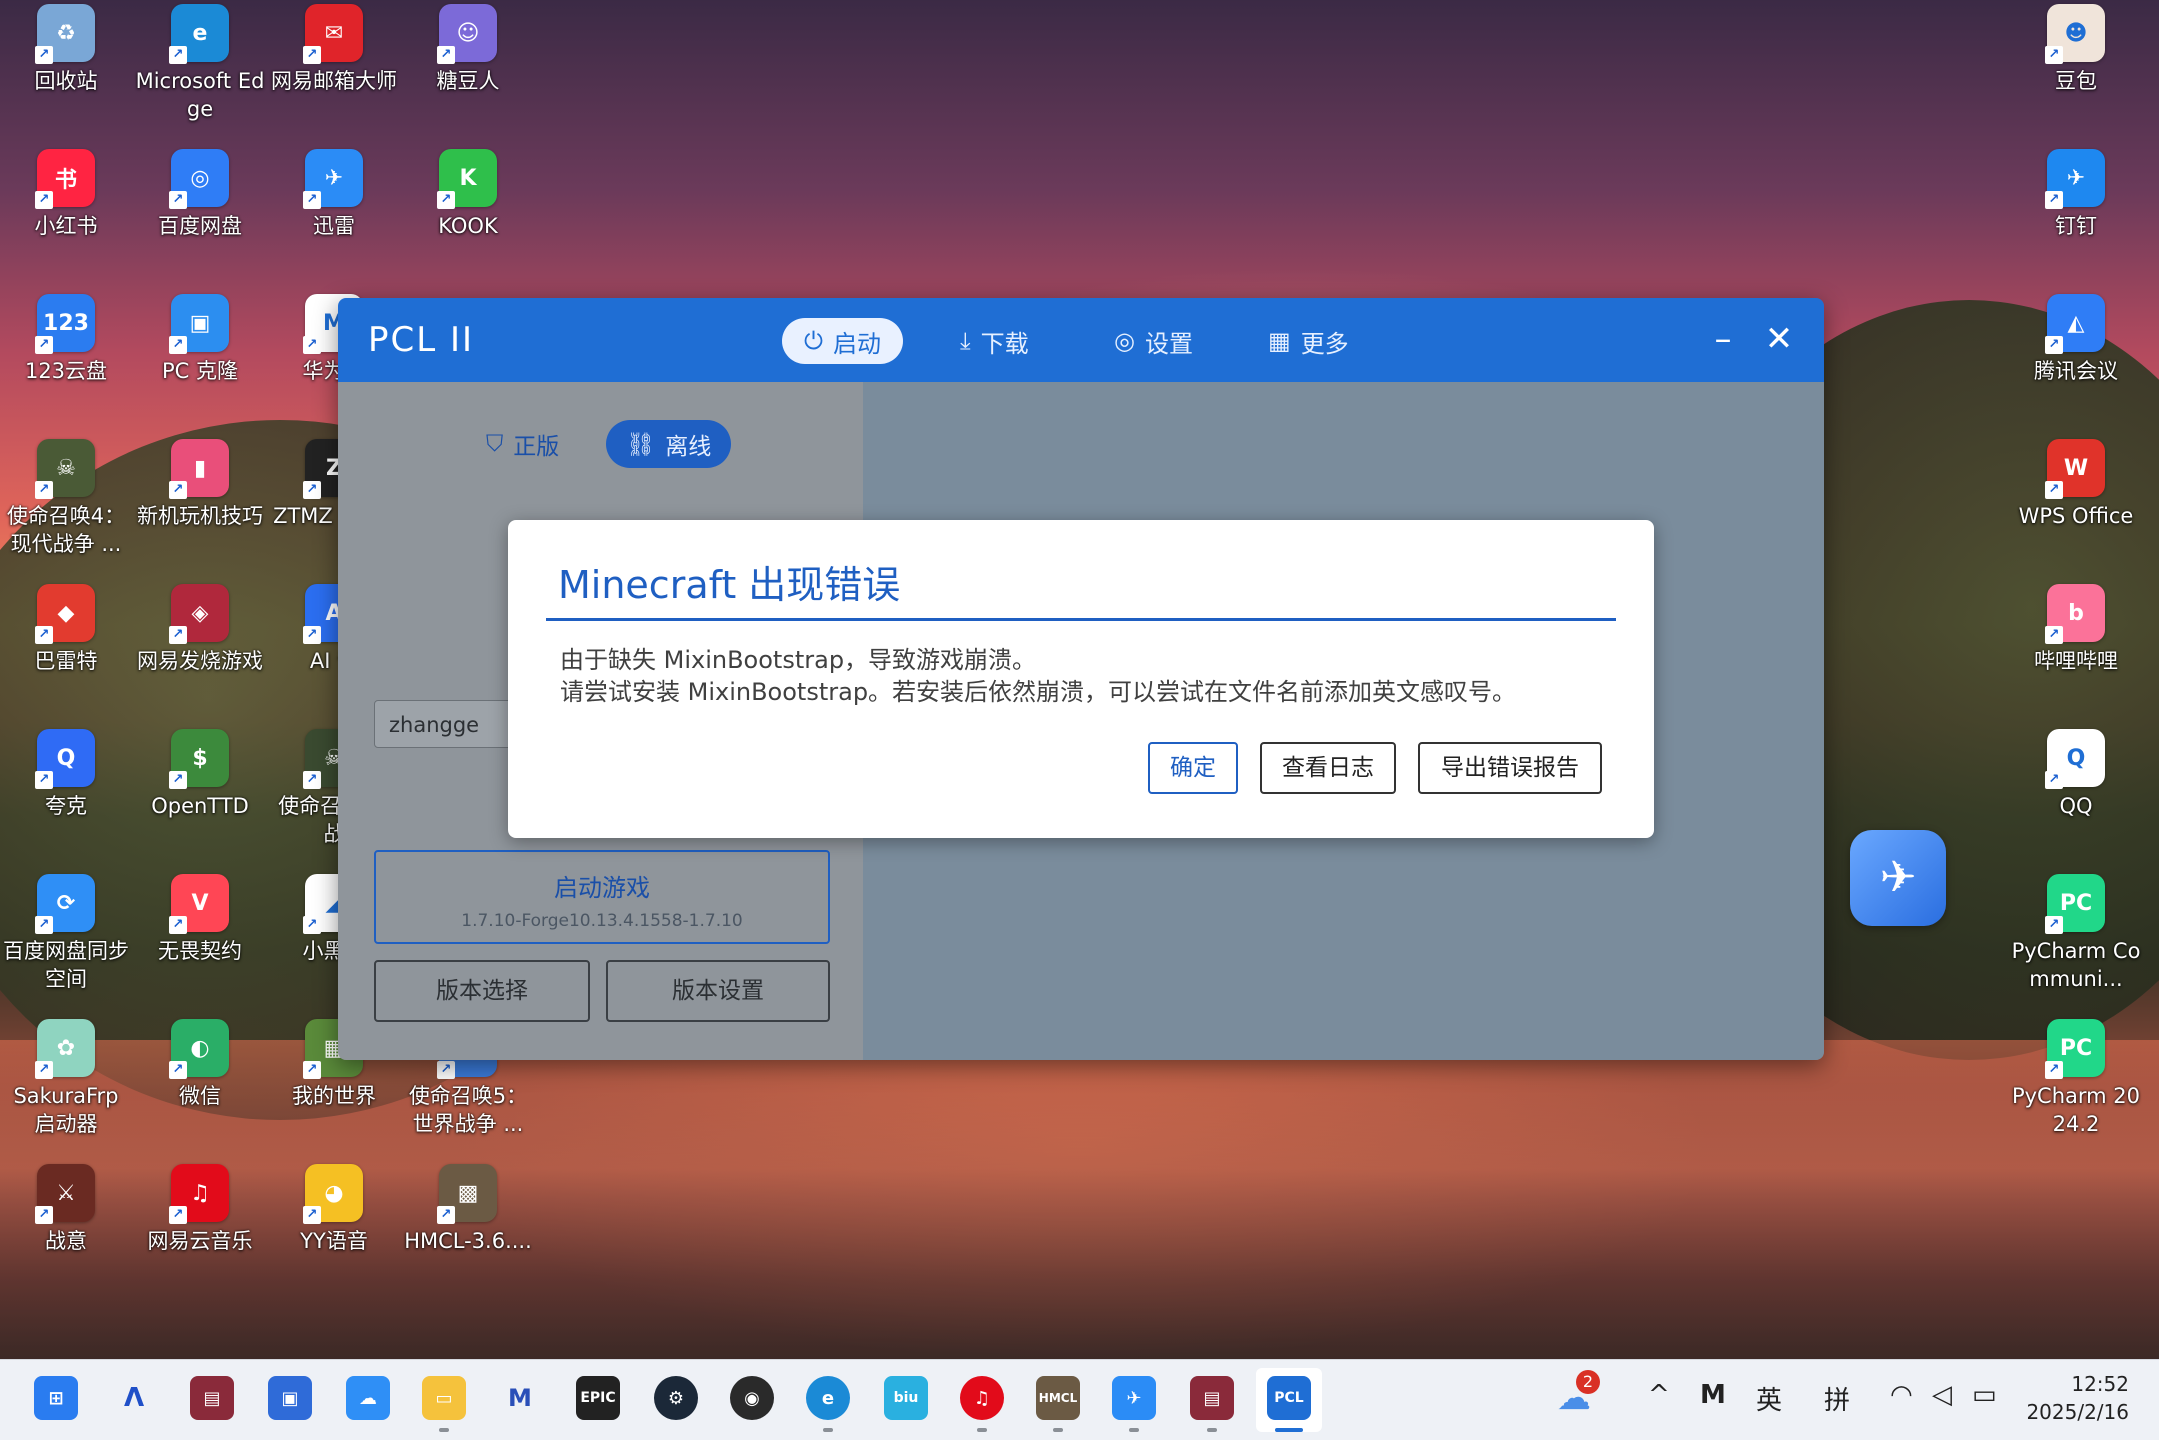  Describe the element at coordinates (200, 627) in the screenshot. I see `desktop-shortcut: ◈ ↗ 网易发烧游戏` at that location.